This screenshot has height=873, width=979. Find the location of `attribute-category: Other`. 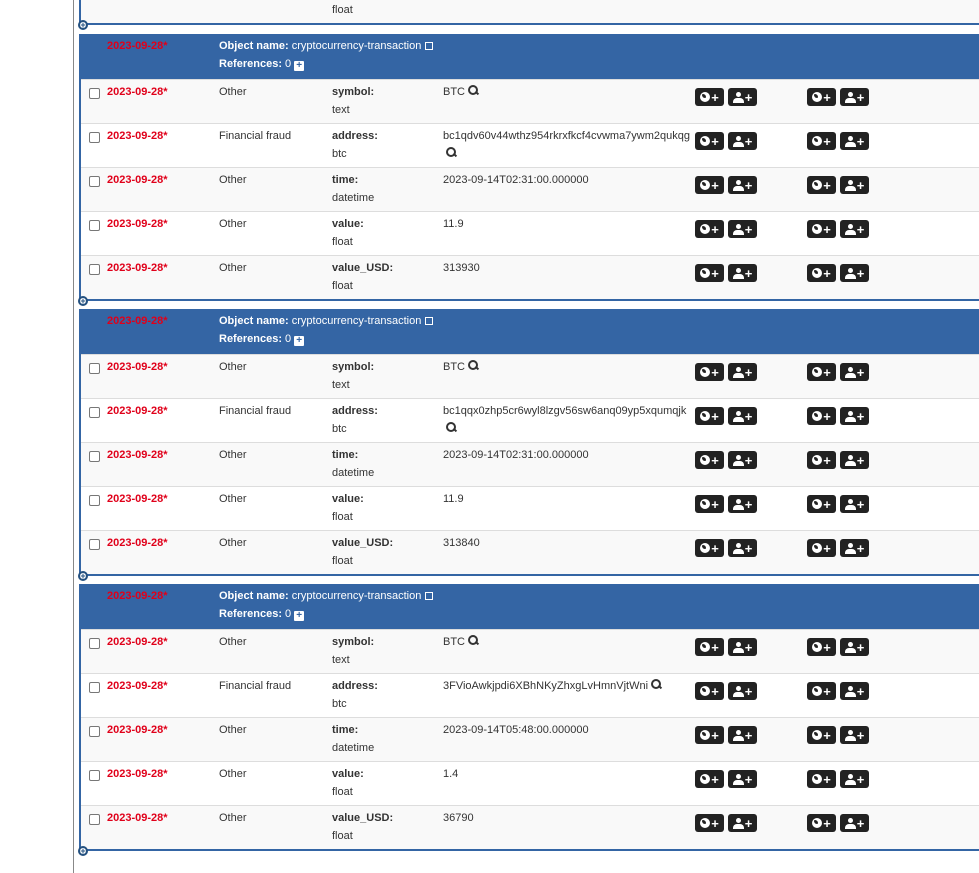

attribute-category: Other is located at coordinates (233, 367).